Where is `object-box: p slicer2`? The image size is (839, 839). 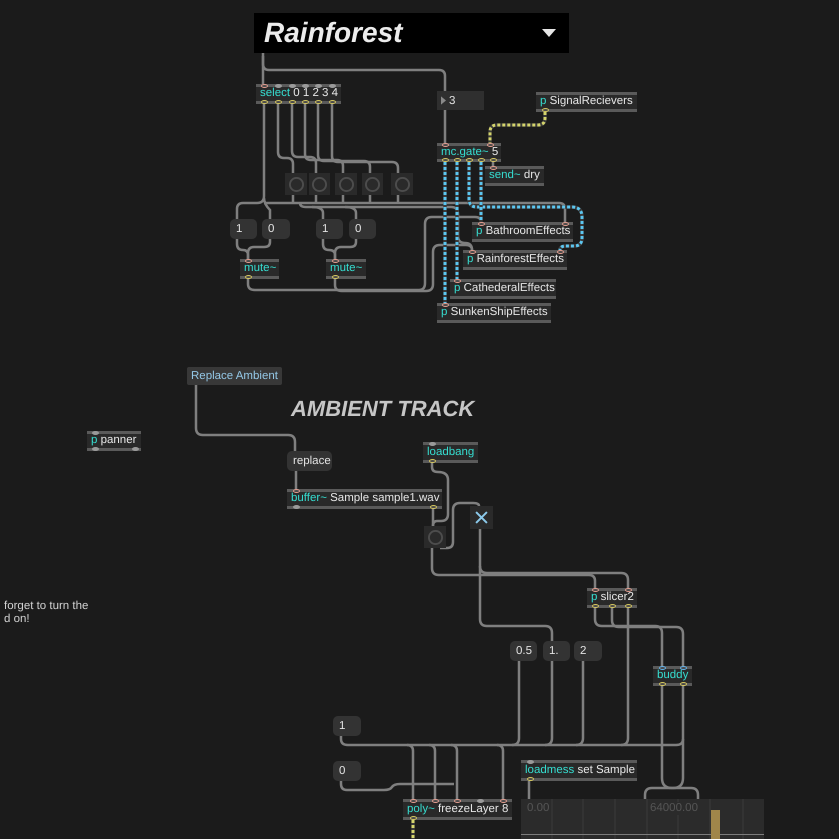 object-box: p slicer2 is located at coordinates (612, 598).